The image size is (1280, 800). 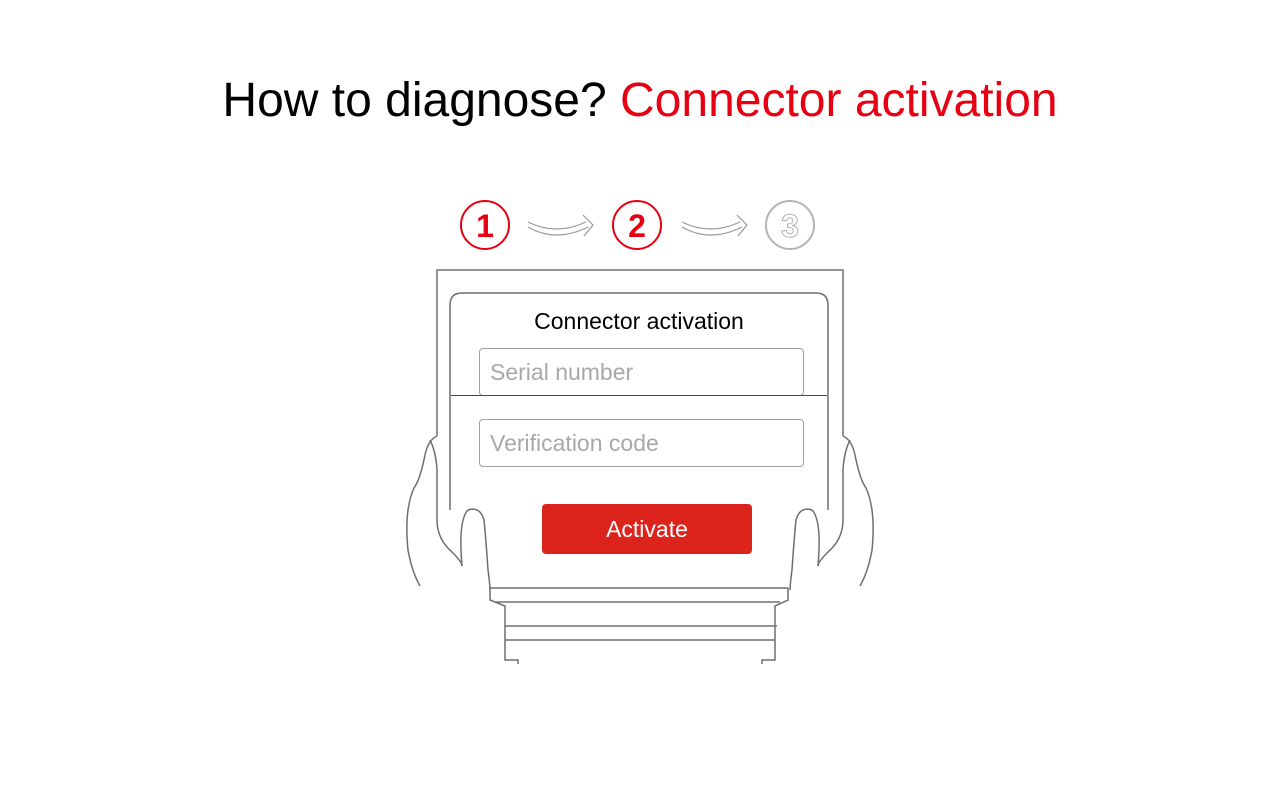 What do you see at coordinates (448, 513) in the screenshot?
I see `hand-icon` at bounding box center [448, 513].